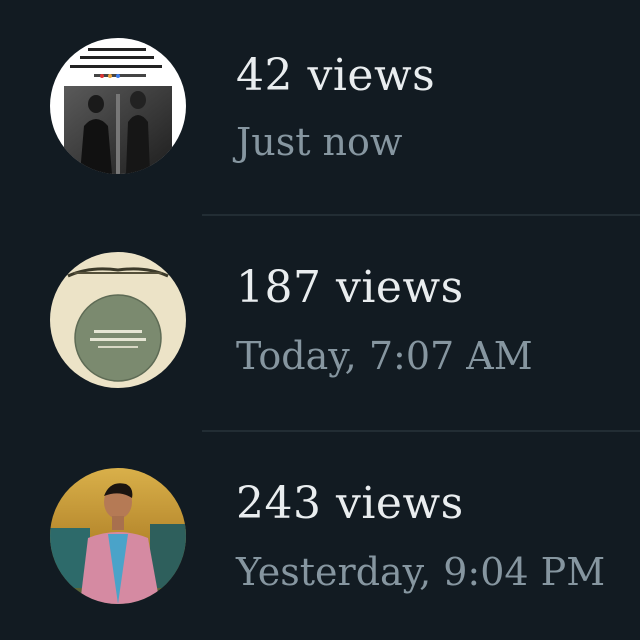  I want to click on urdu-poetry-photo-icon, so click(118, 106).